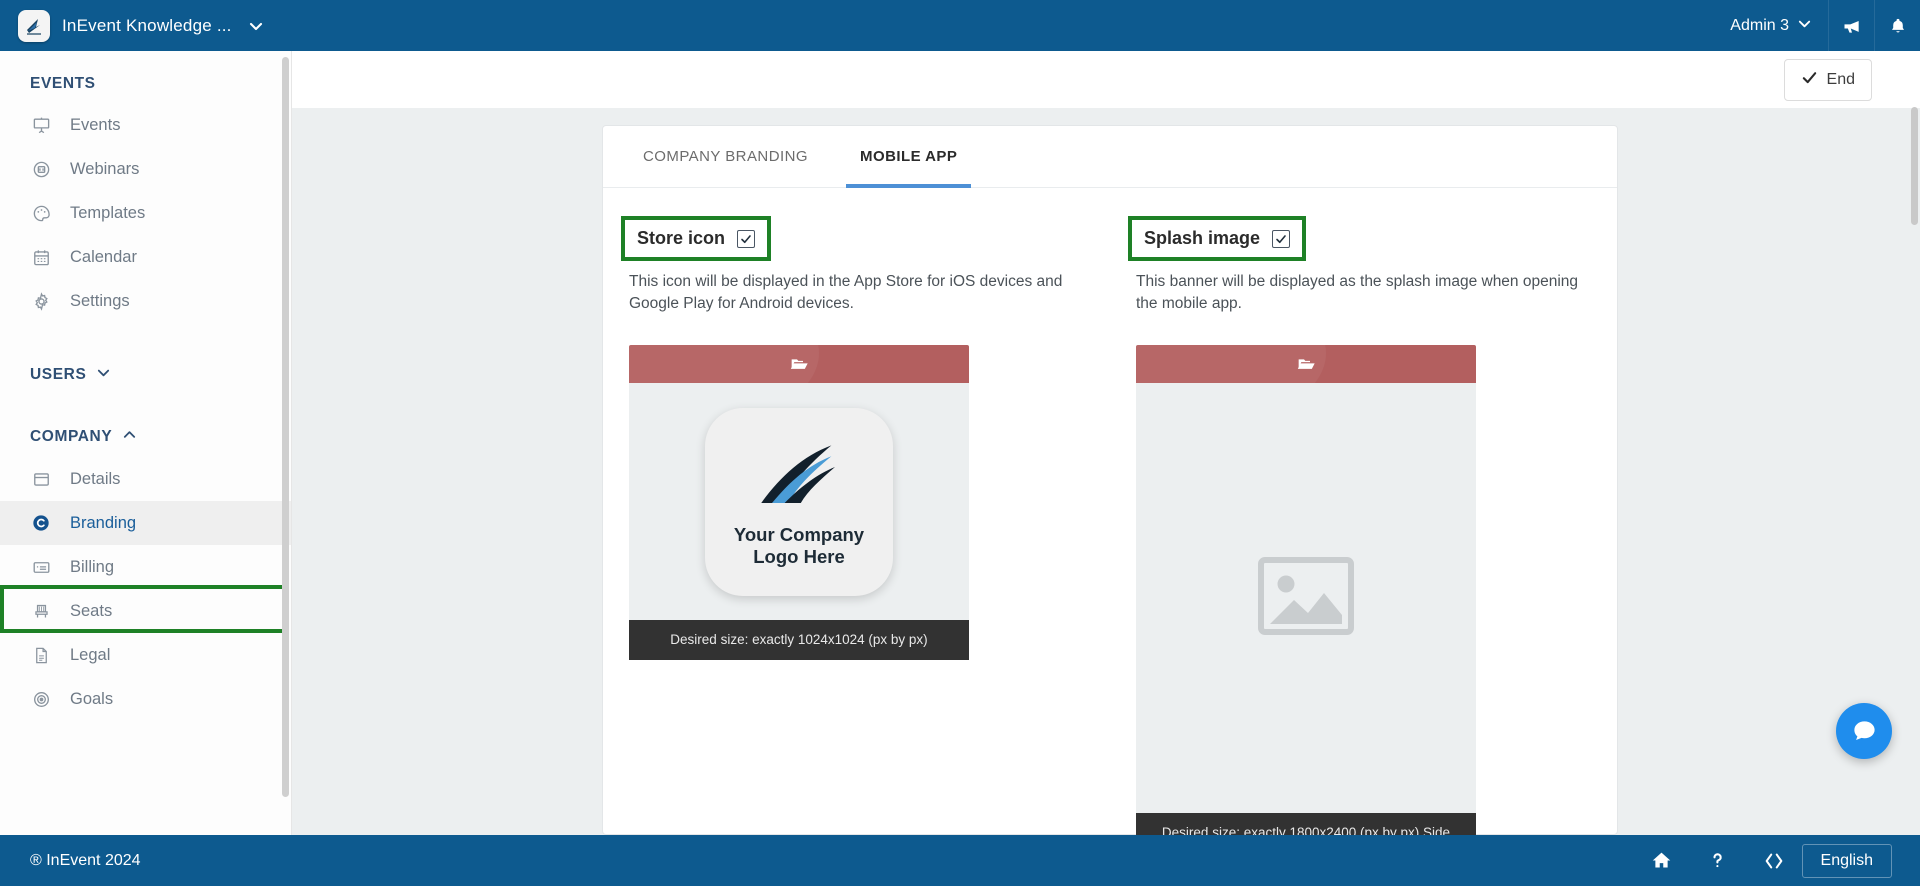 This screenshot has height=886, width=1920. I want to click on splash-image-heading-label: Splash image, so click(1202, 238).